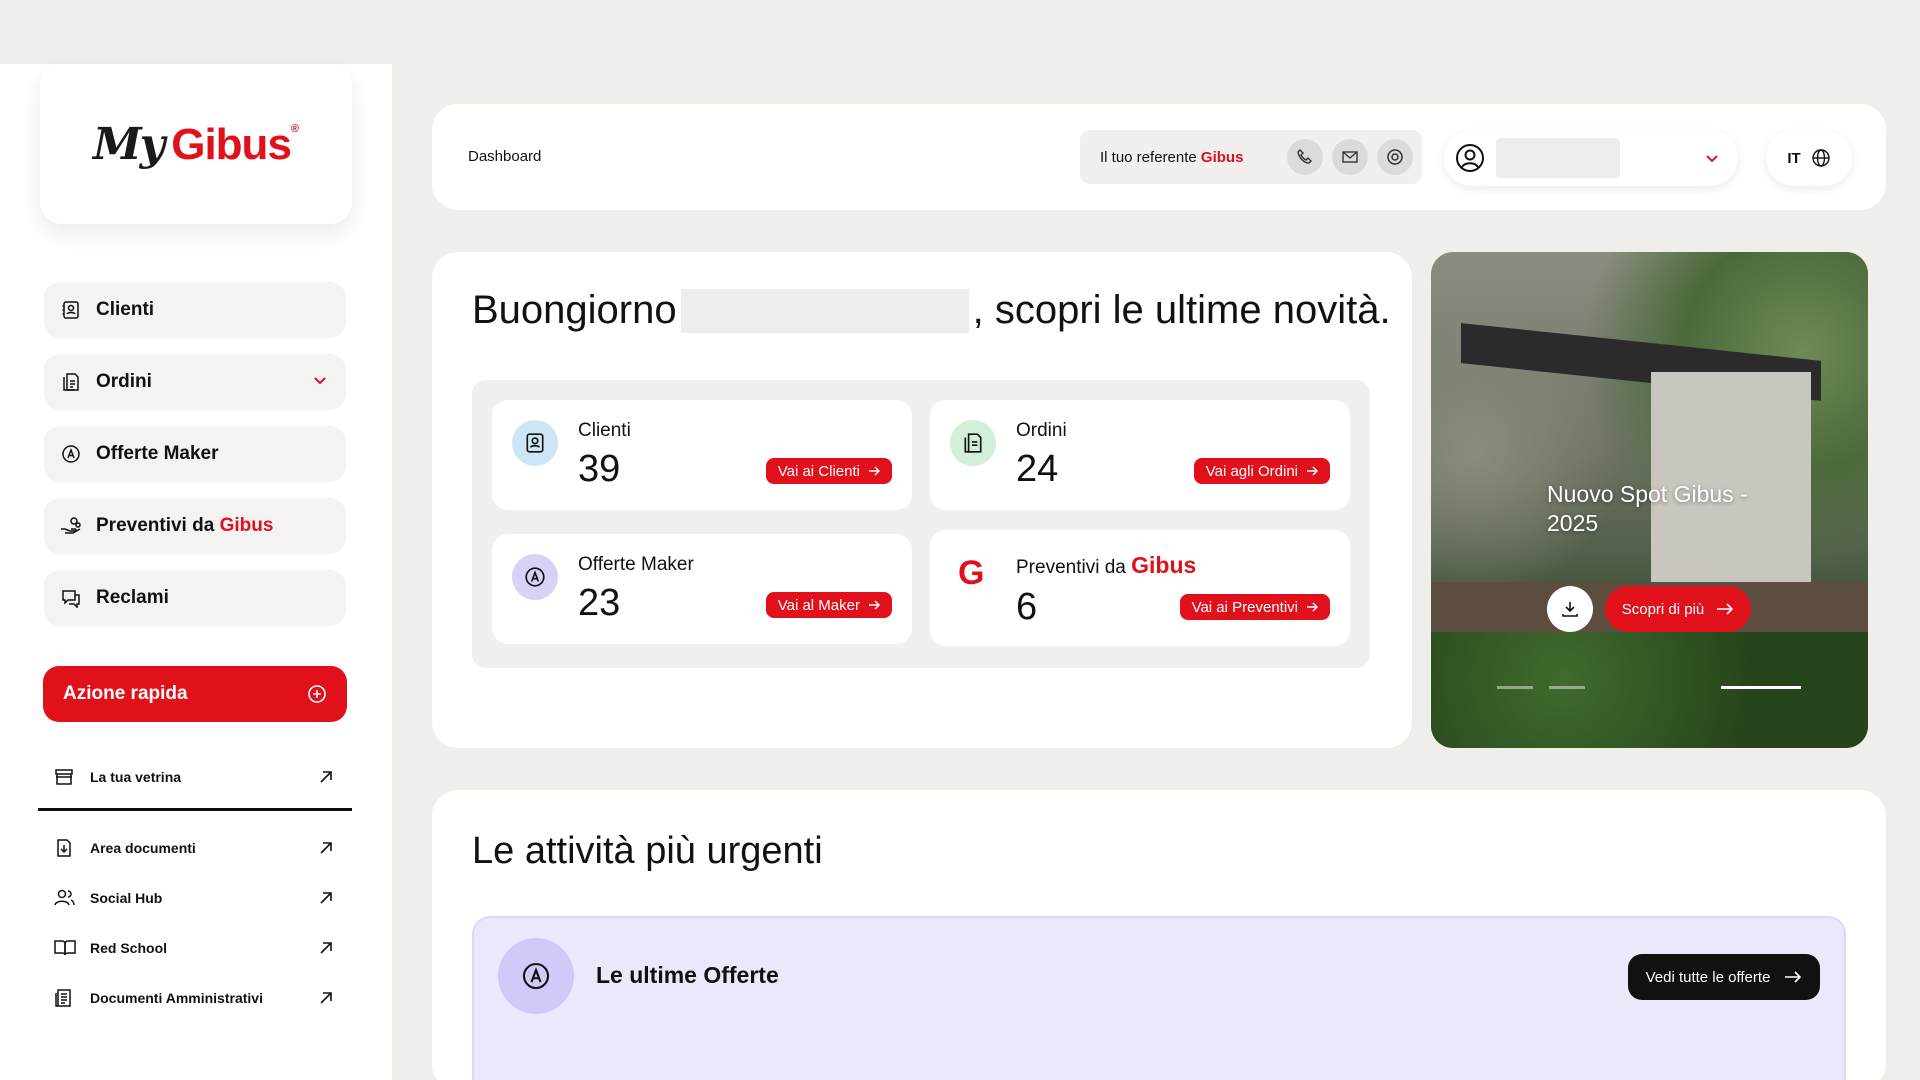 This screenshot has width=1920, height=1080. What do you see at coordinates (195, 898) in the screenshot?
I see `link-social-hub: Social Hub` at bounding box center [195, 898].